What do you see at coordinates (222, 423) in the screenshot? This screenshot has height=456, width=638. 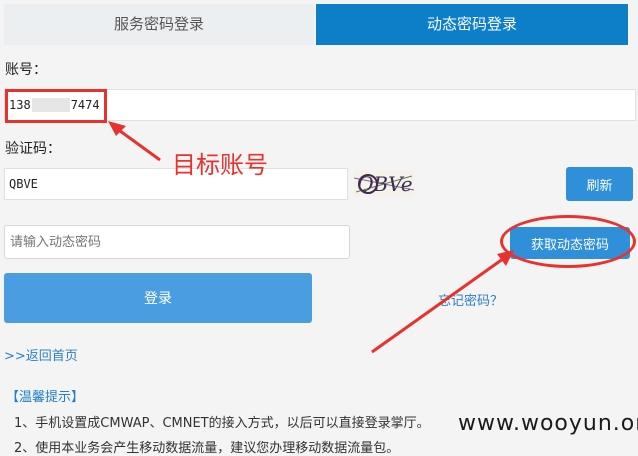 I see `tip-item-1: 1、手机设置成CMWAP、CMNET的接入方式，以后可以直接登录掌厅。` at bounding box center [222, 423].